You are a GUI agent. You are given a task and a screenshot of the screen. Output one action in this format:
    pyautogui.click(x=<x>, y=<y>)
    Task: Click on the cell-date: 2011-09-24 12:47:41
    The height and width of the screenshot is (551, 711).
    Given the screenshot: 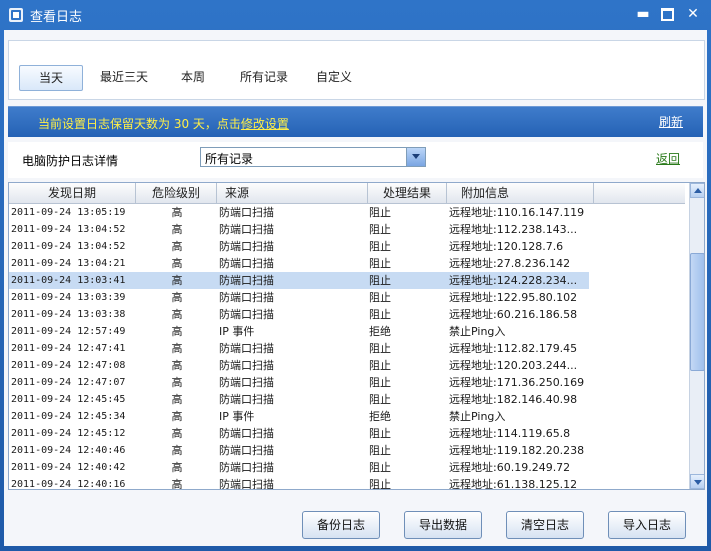 What is the action you would take?
    pyautogui.click(x=68, y=348)
    